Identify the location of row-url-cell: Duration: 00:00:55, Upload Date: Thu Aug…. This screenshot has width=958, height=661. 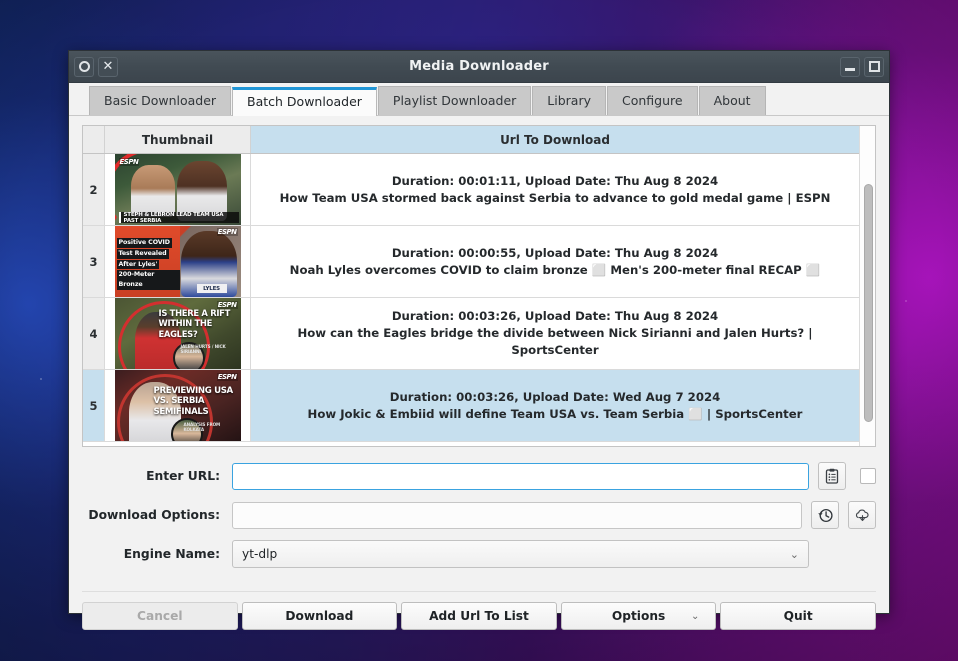
(555, 261).